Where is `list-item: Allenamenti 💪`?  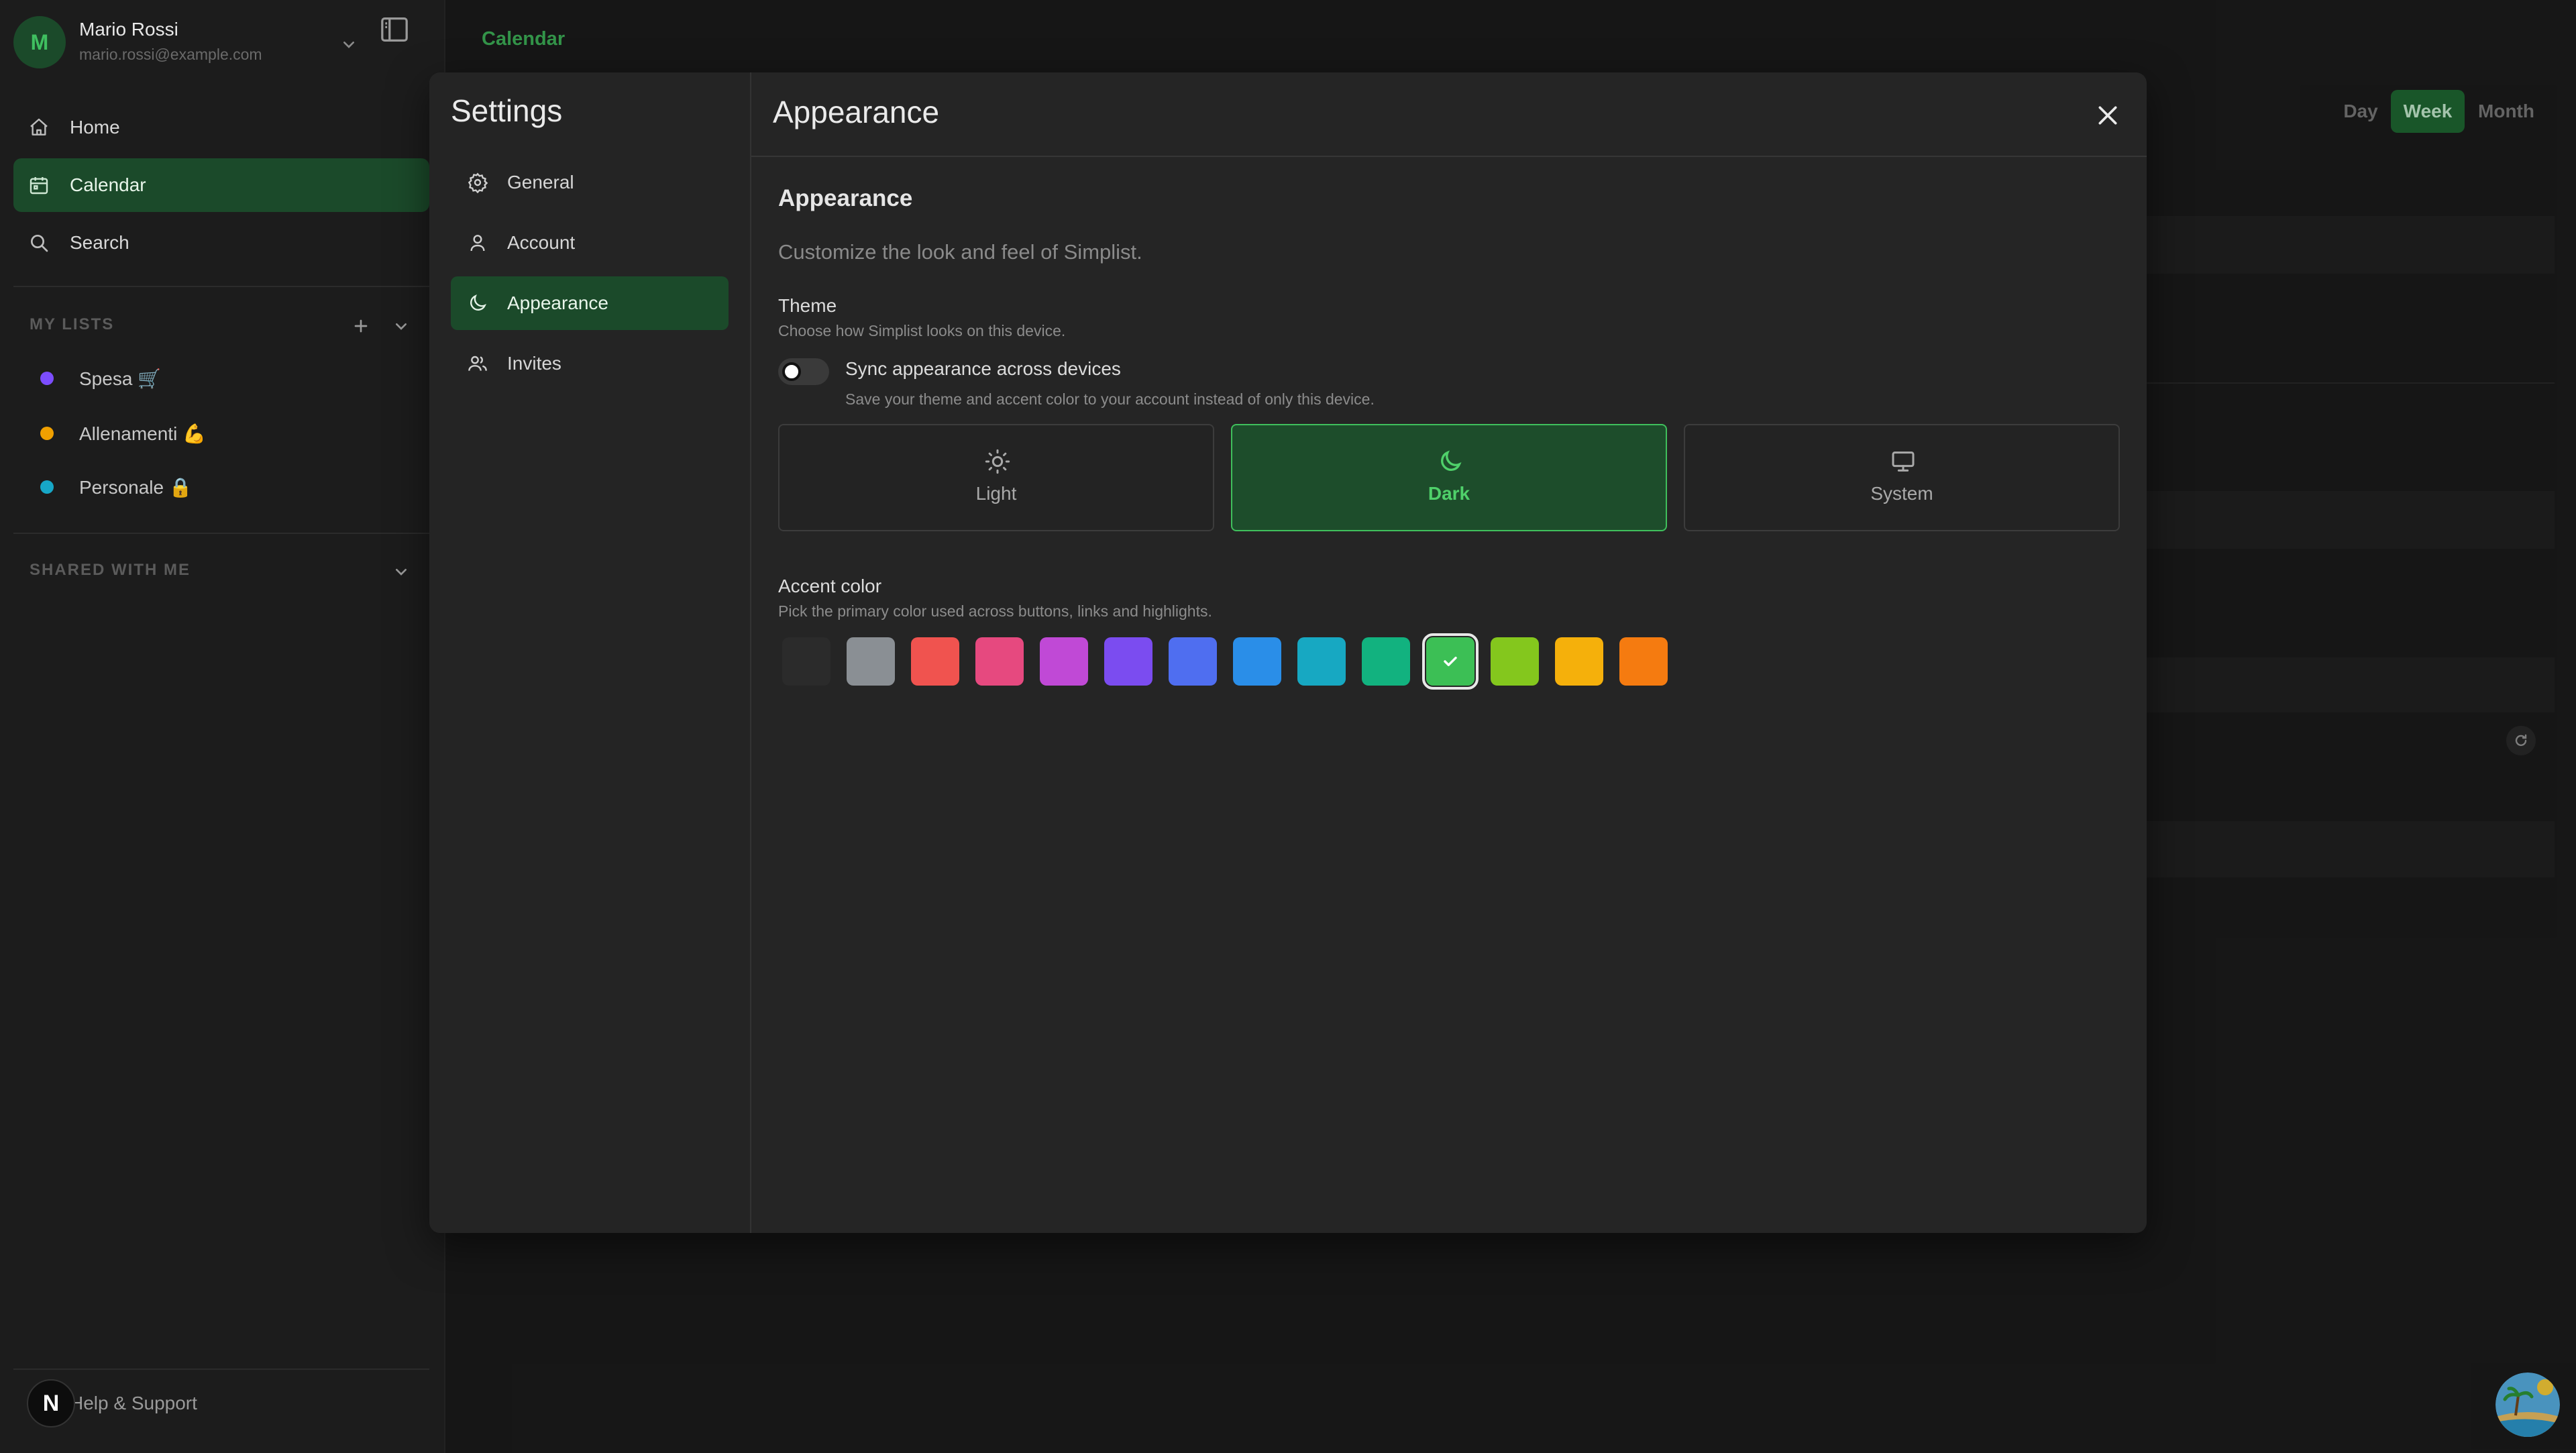
list-item: Allenamenti 💪 is located at coordinates (123, 433).